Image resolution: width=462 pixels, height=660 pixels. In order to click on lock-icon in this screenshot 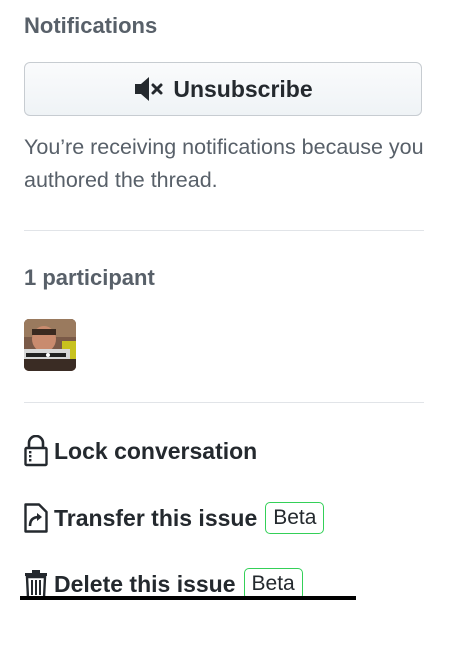, I will do `click(39, 451)`.